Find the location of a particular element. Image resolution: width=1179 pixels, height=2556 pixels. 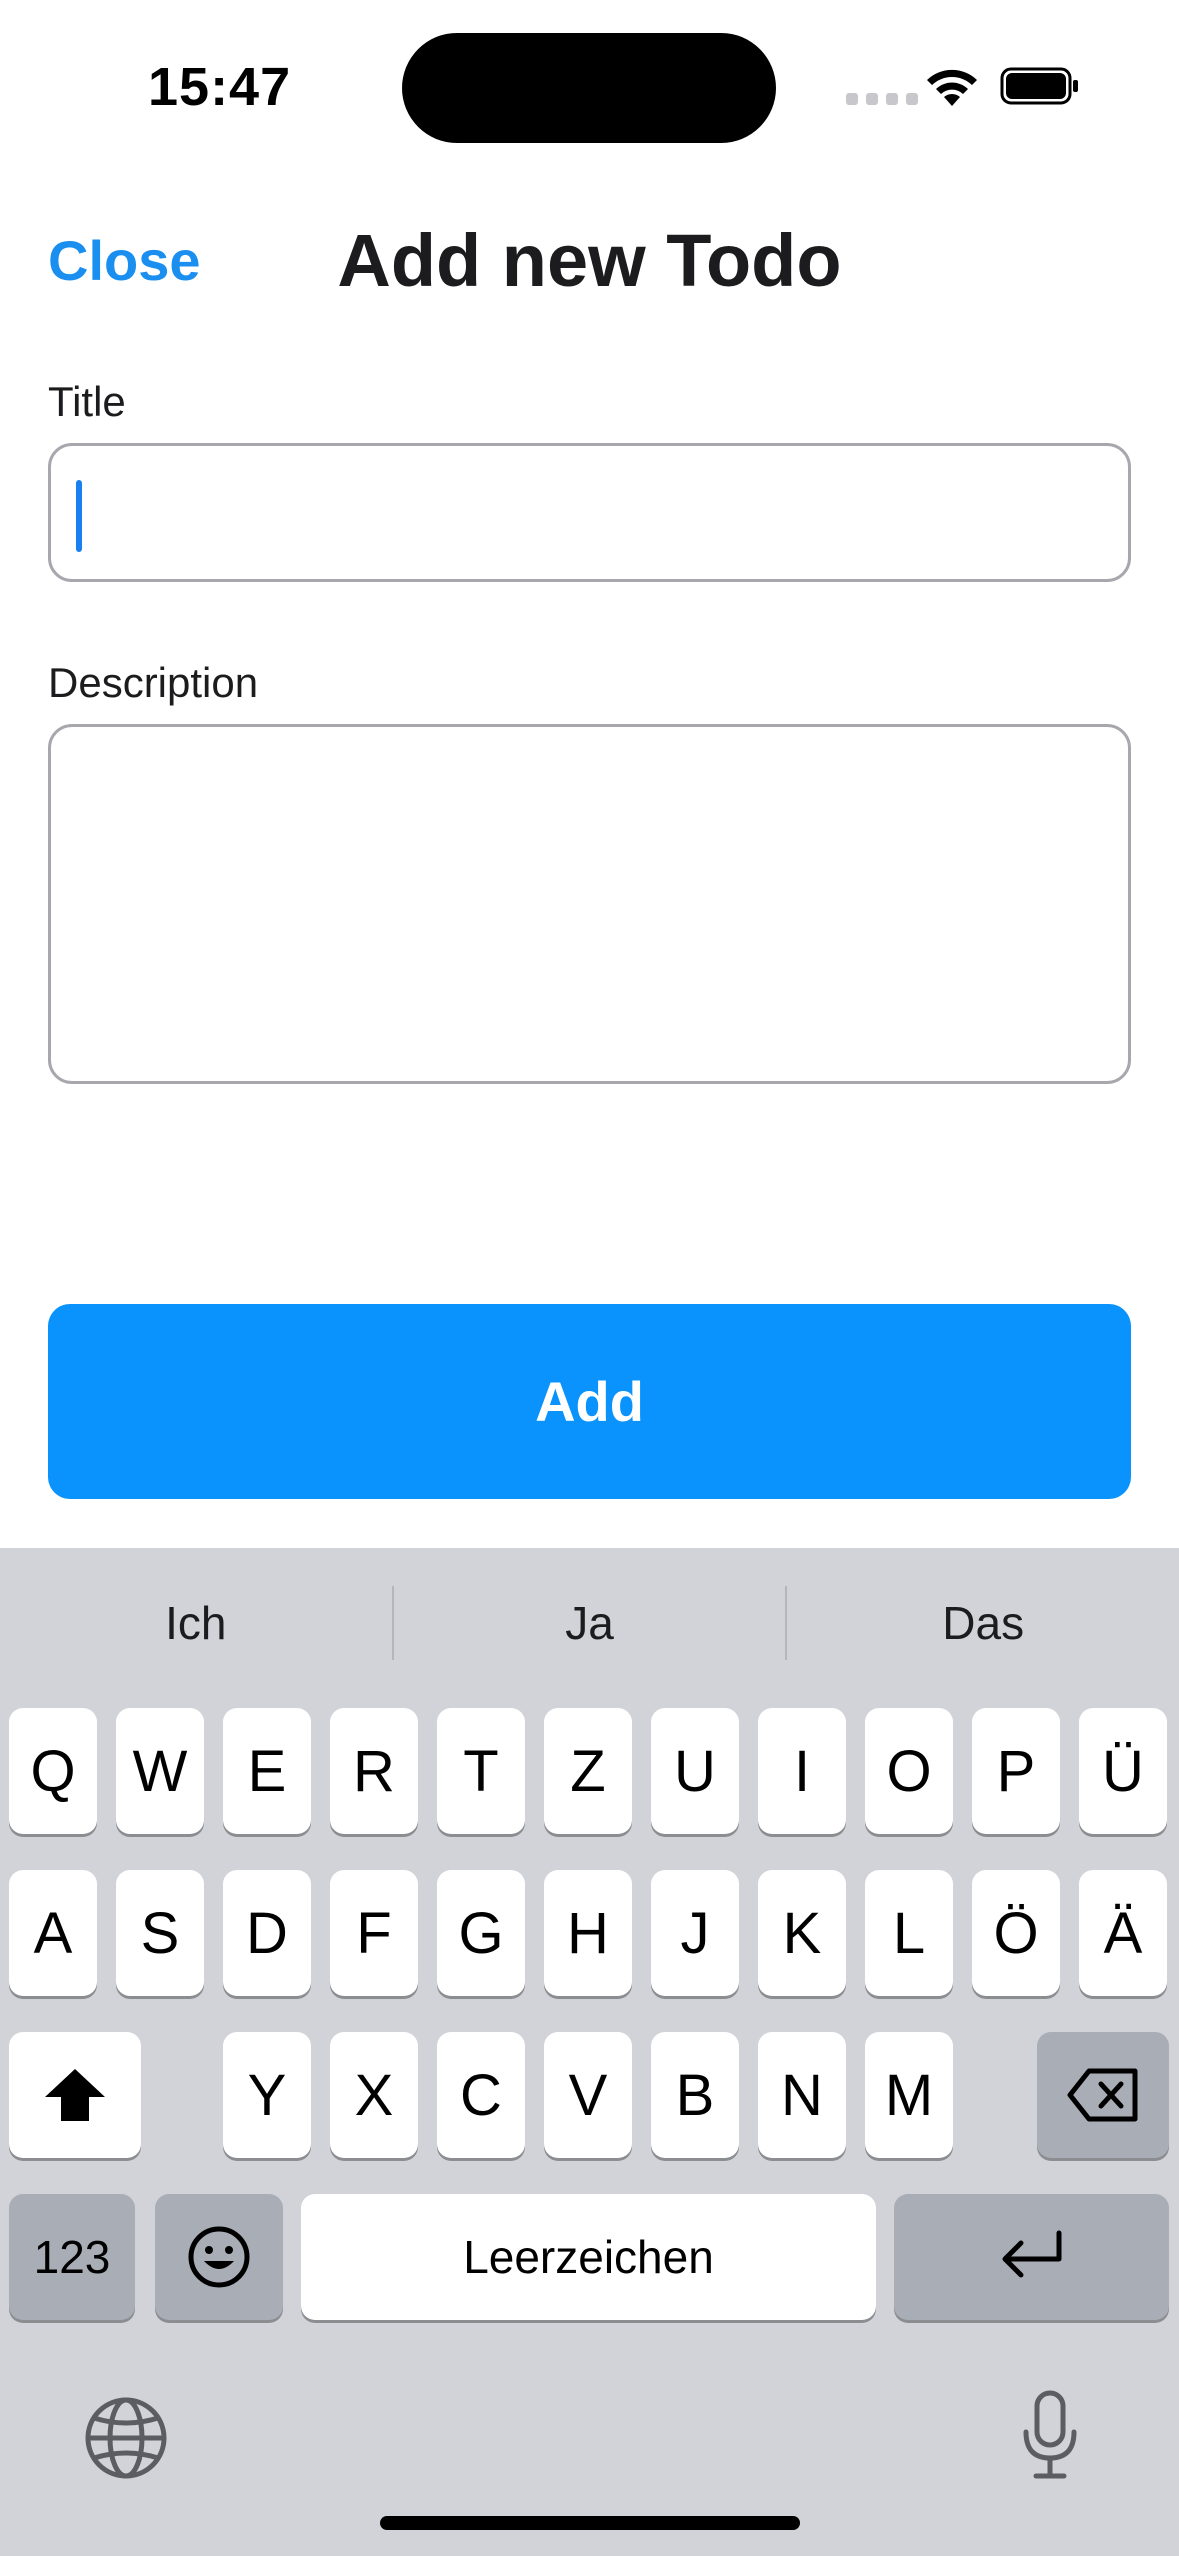

battery-icon is located at coordinates (1039, 86).